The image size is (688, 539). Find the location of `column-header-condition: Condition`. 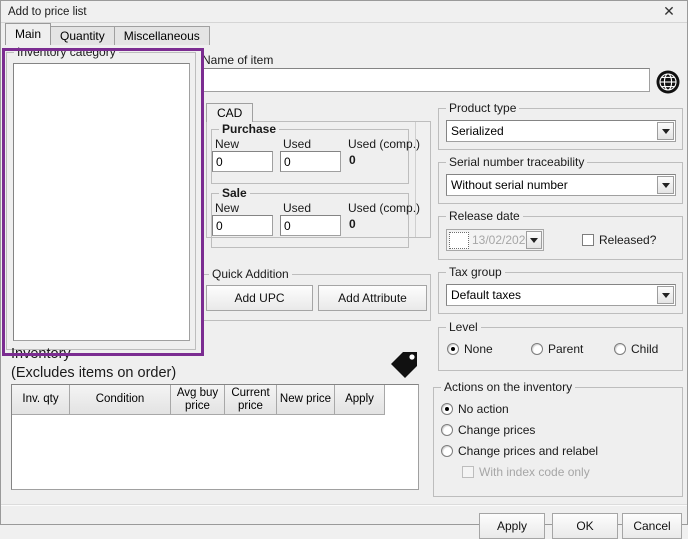

column-header-condition: Condition is located at coordinates (120, 400).